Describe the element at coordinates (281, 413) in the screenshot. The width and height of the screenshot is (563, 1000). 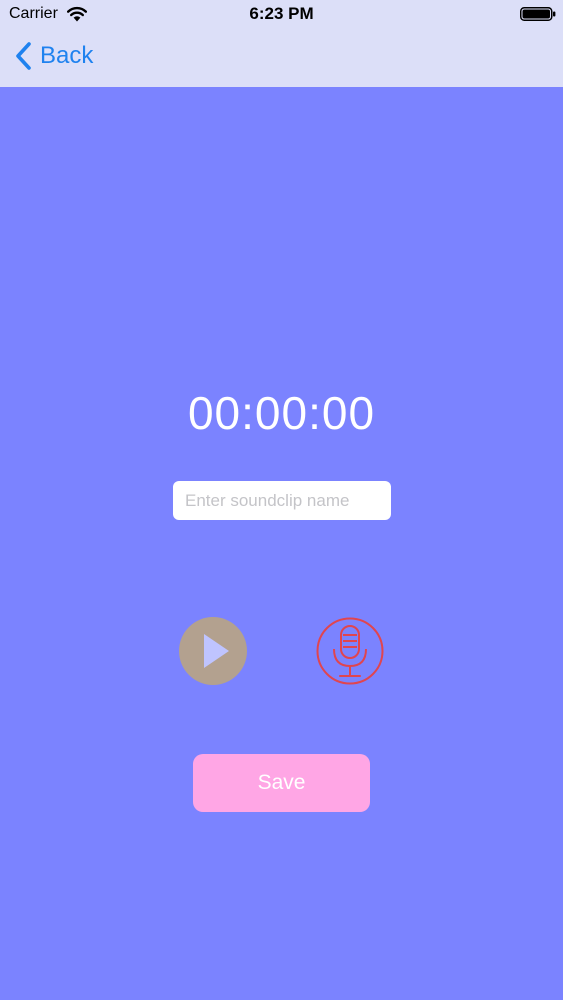
I see `recording-timer: 00:00:00` at that location.